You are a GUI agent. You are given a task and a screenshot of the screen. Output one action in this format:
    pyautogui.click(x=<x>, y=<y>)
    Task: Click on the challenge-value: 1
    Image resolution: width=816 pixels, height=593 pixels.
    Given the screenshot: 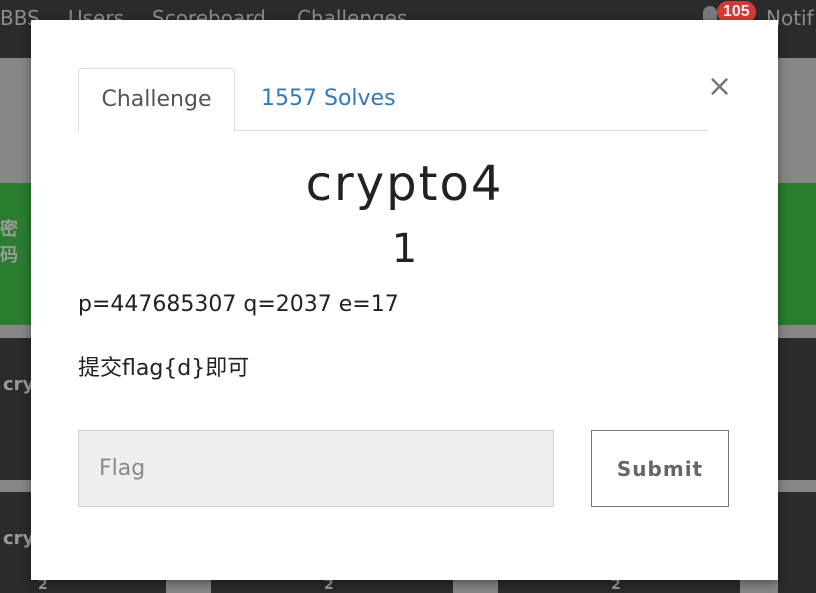 What is the action you would take?
    pyautogui.click(x=404, y=249)
    